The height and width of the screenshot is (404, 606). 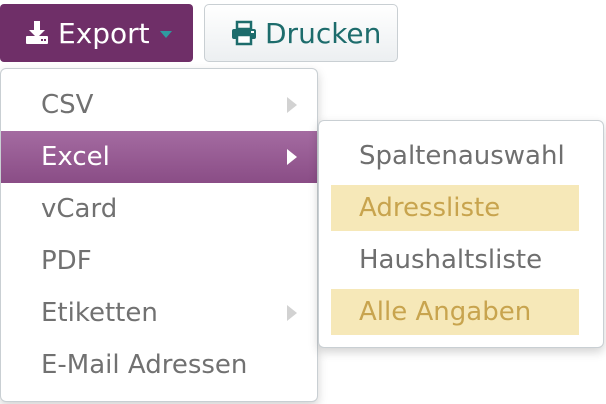 What do you see at coordinates (104, 33) in the screenshot?
I see `export-button-label: Export` at bounding box center [104, 33].